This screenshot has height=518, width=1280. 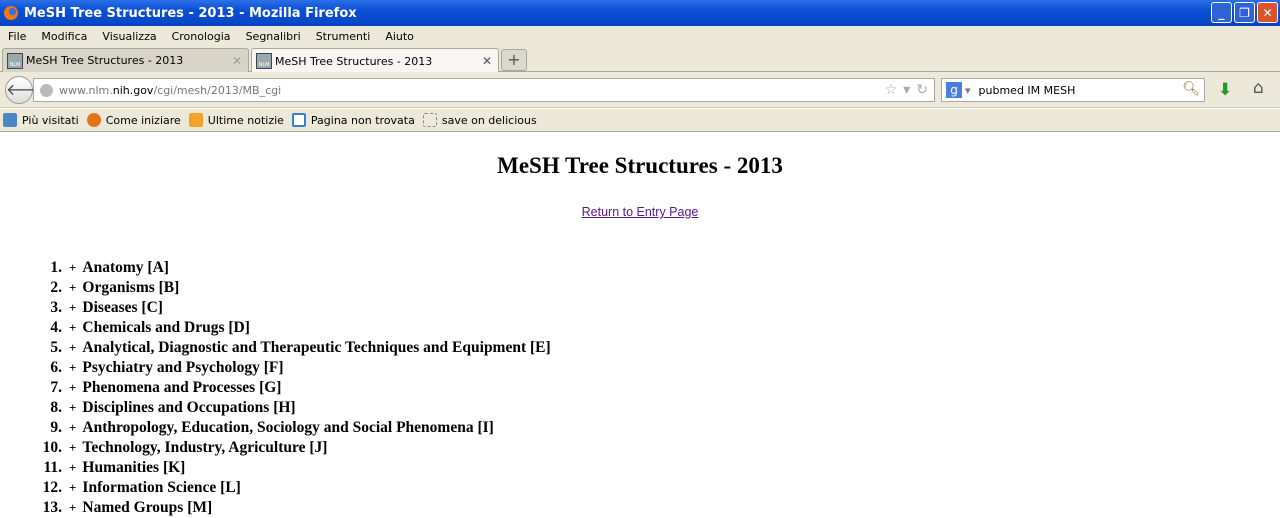 I want to click on url-host-prefix: www.nlm., so click(x=86, y=90).